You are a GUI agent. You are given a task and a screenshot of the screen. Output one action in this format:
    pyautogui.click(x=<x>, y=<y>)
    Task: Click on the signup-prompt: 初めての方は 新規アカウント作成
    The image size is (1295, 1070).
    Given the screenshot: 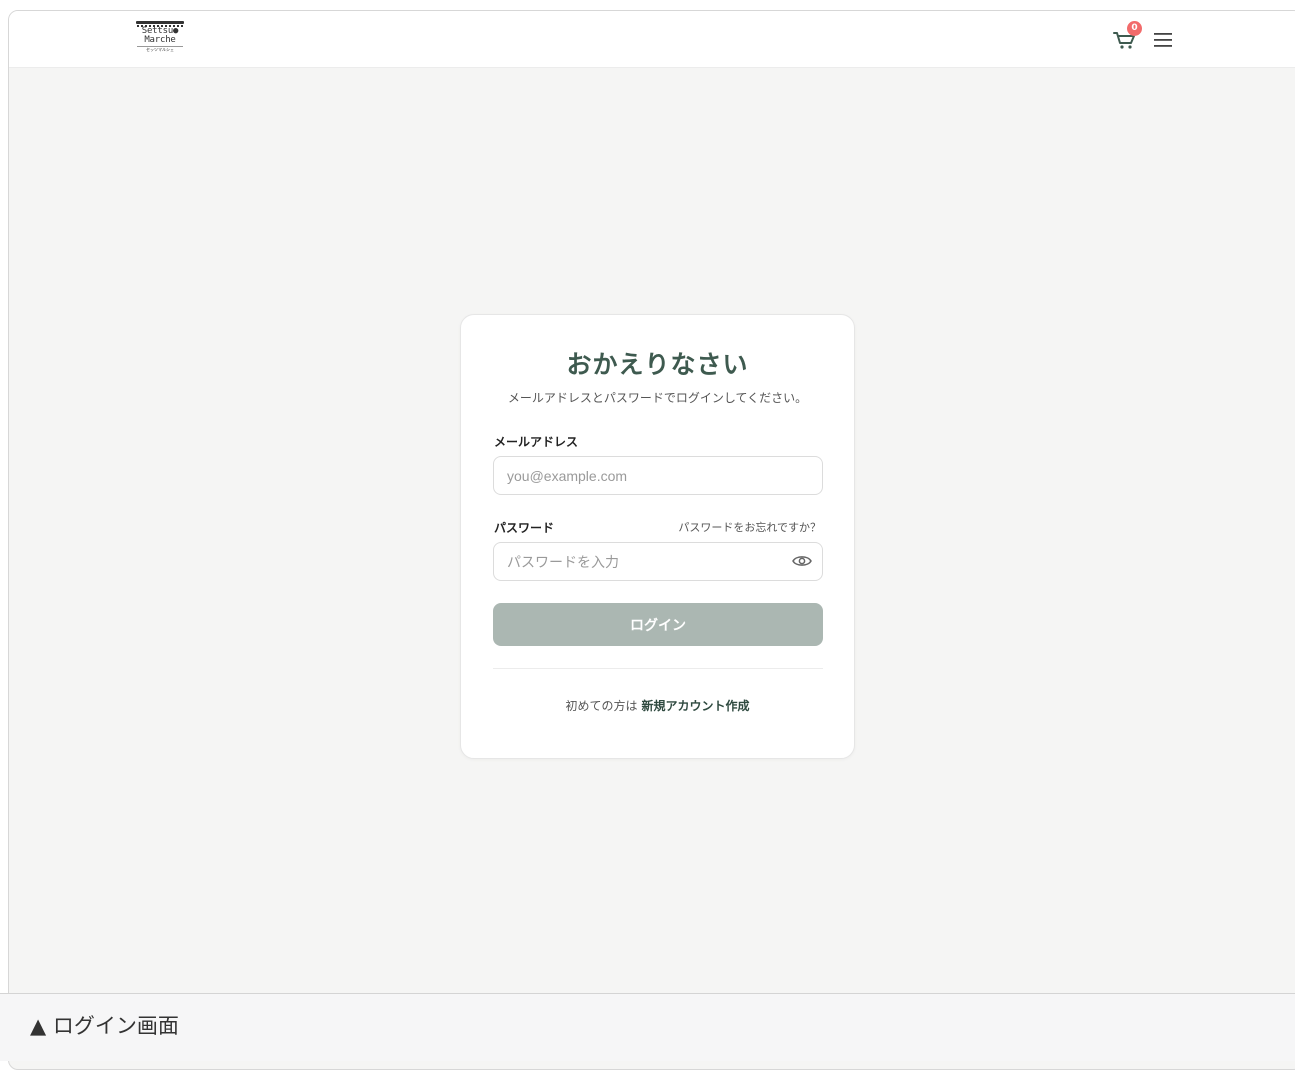 What is the action you would take?
    pyautogui.click(x=657, y=705)
    